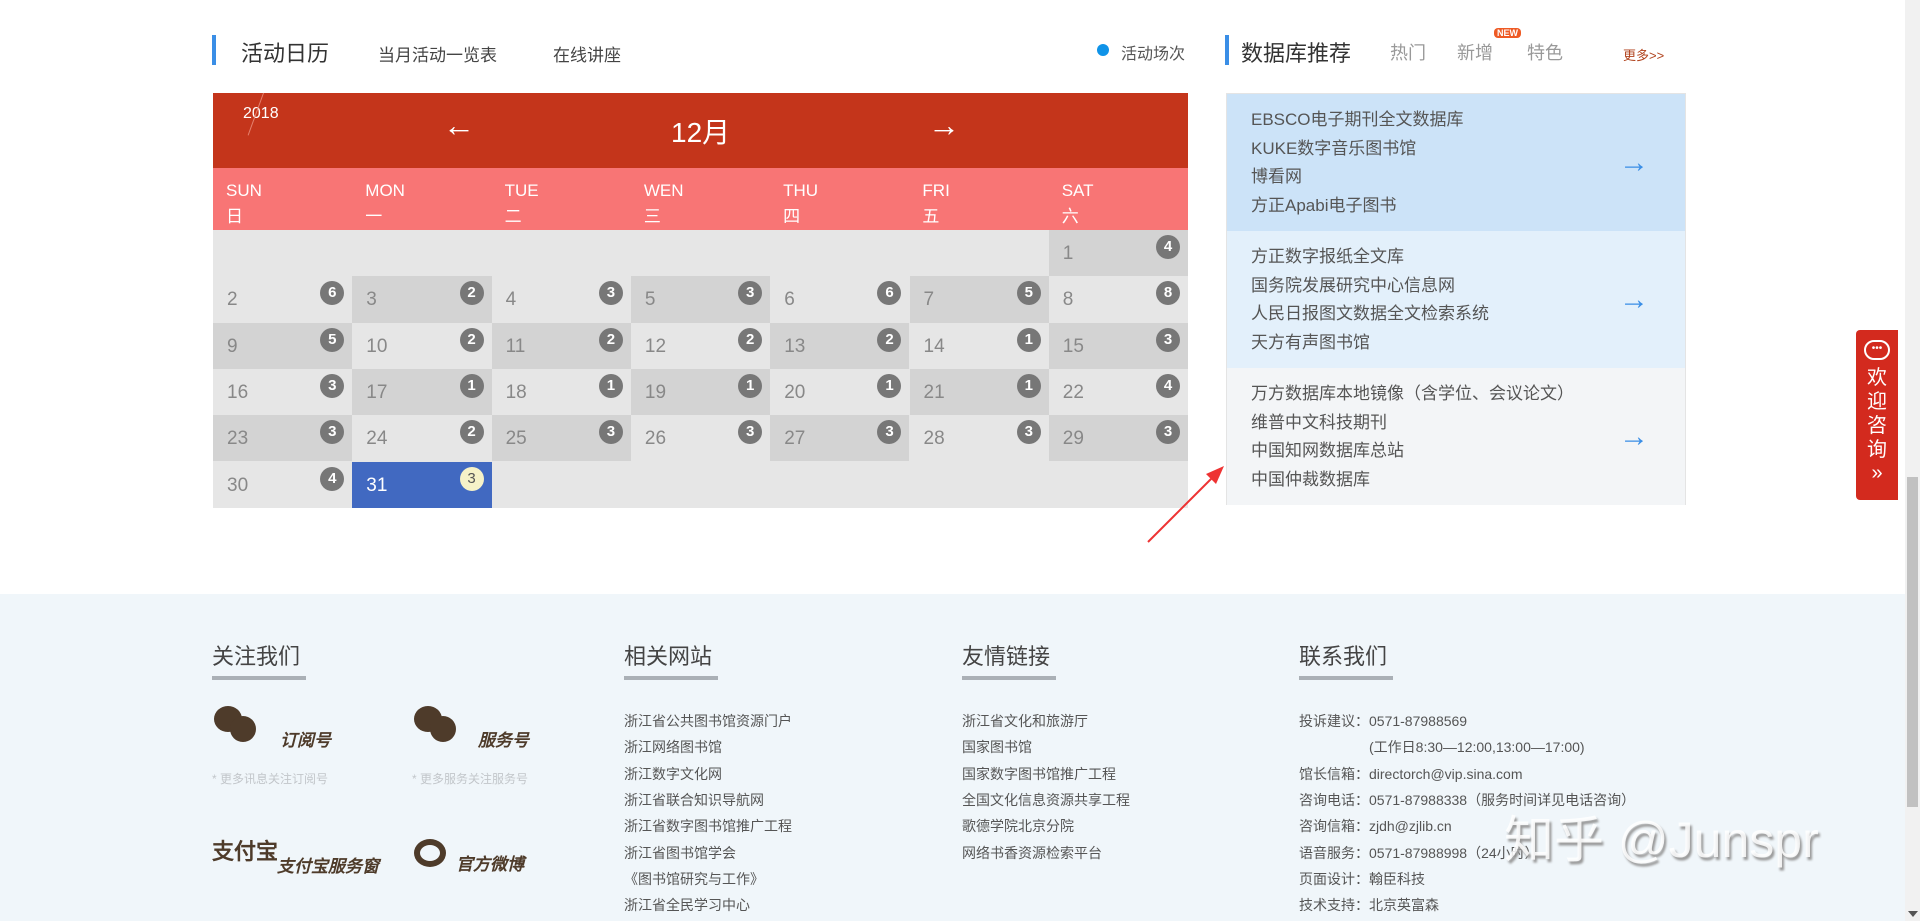 This screenshot has height=921, width=1920. Describe the element at coordinates (1032, 853) in the screenshot. I see `footer-link: 网络书香资源检索平台` at that location.